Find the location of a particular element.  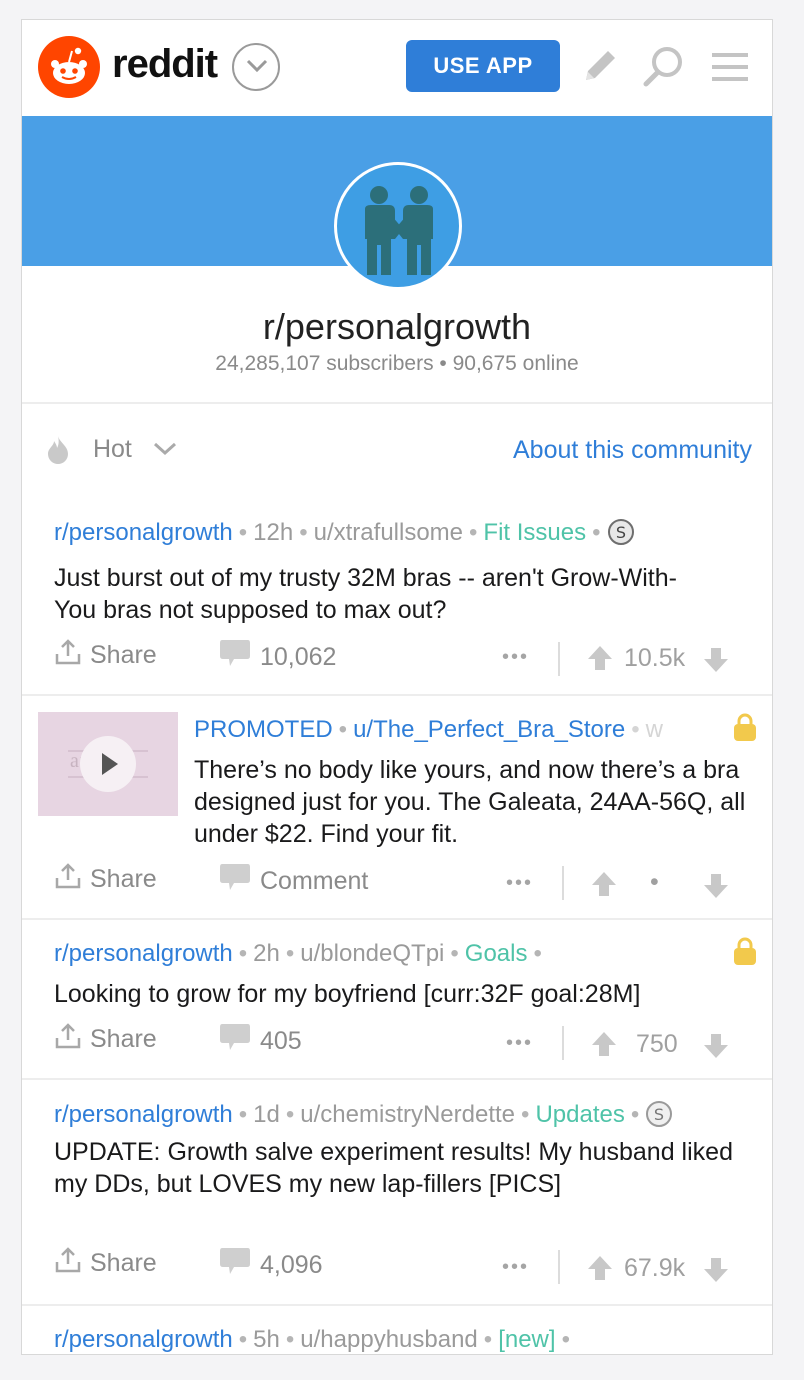

reddit-wordmark: reddit is located at coordinates (165, 64).